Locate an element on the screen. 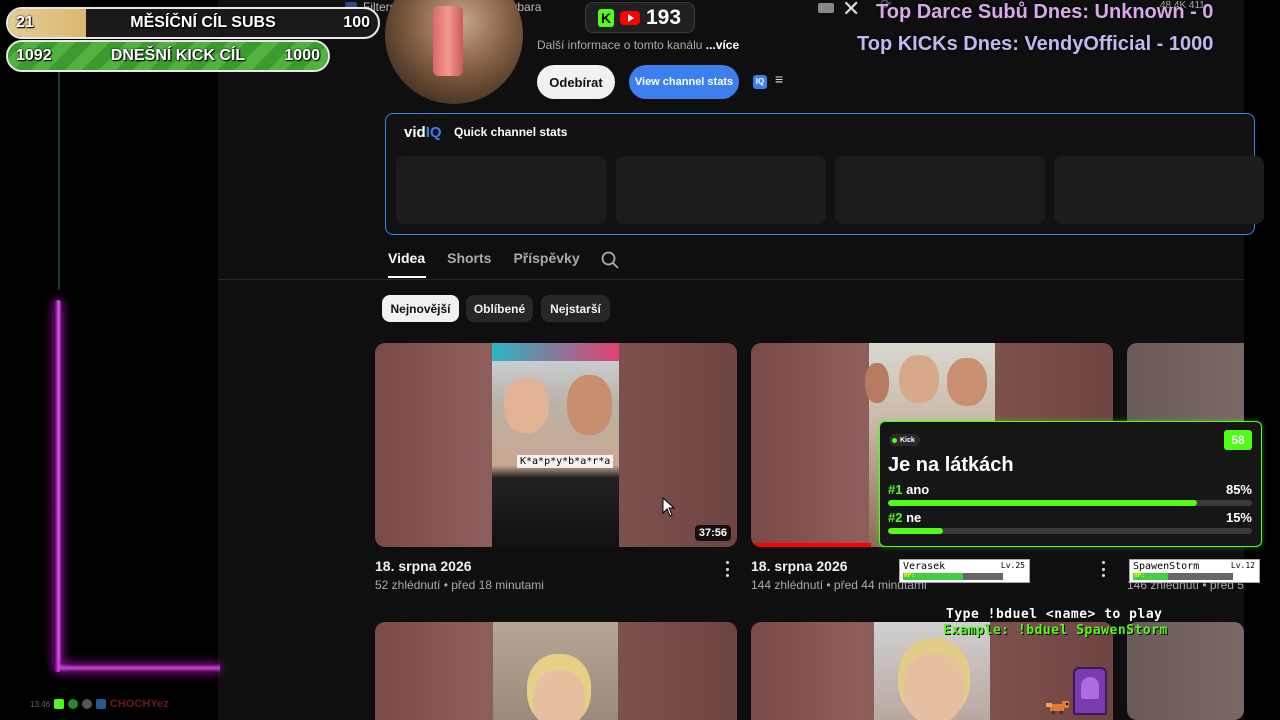  poll-question: Je na látkách is located at coordinates (951, 465).